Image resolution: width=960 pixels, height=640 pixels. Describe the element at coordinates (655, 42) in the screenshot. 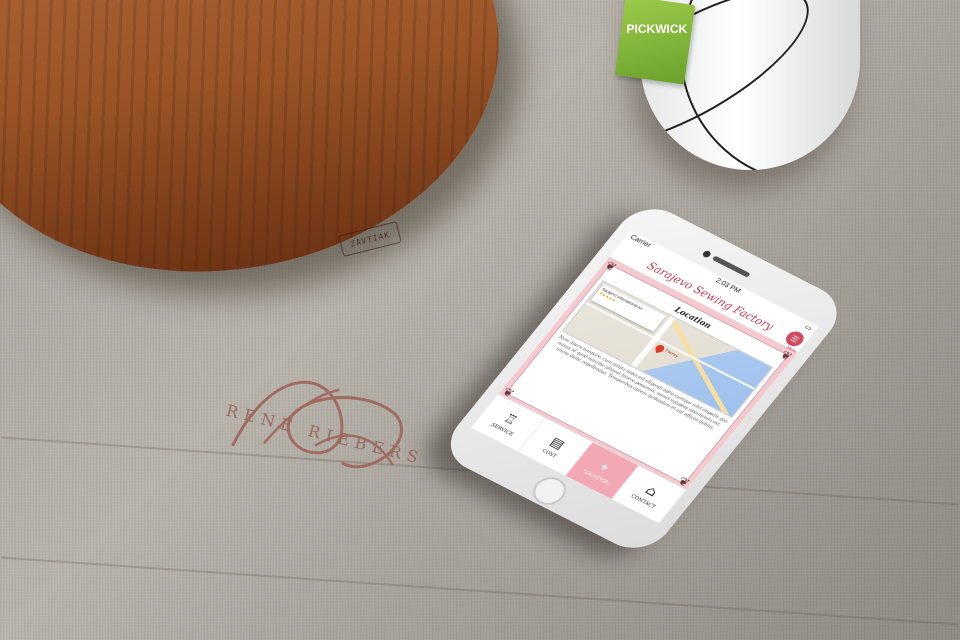

I see `tea-bag-tag: PICKWICK` at that location.